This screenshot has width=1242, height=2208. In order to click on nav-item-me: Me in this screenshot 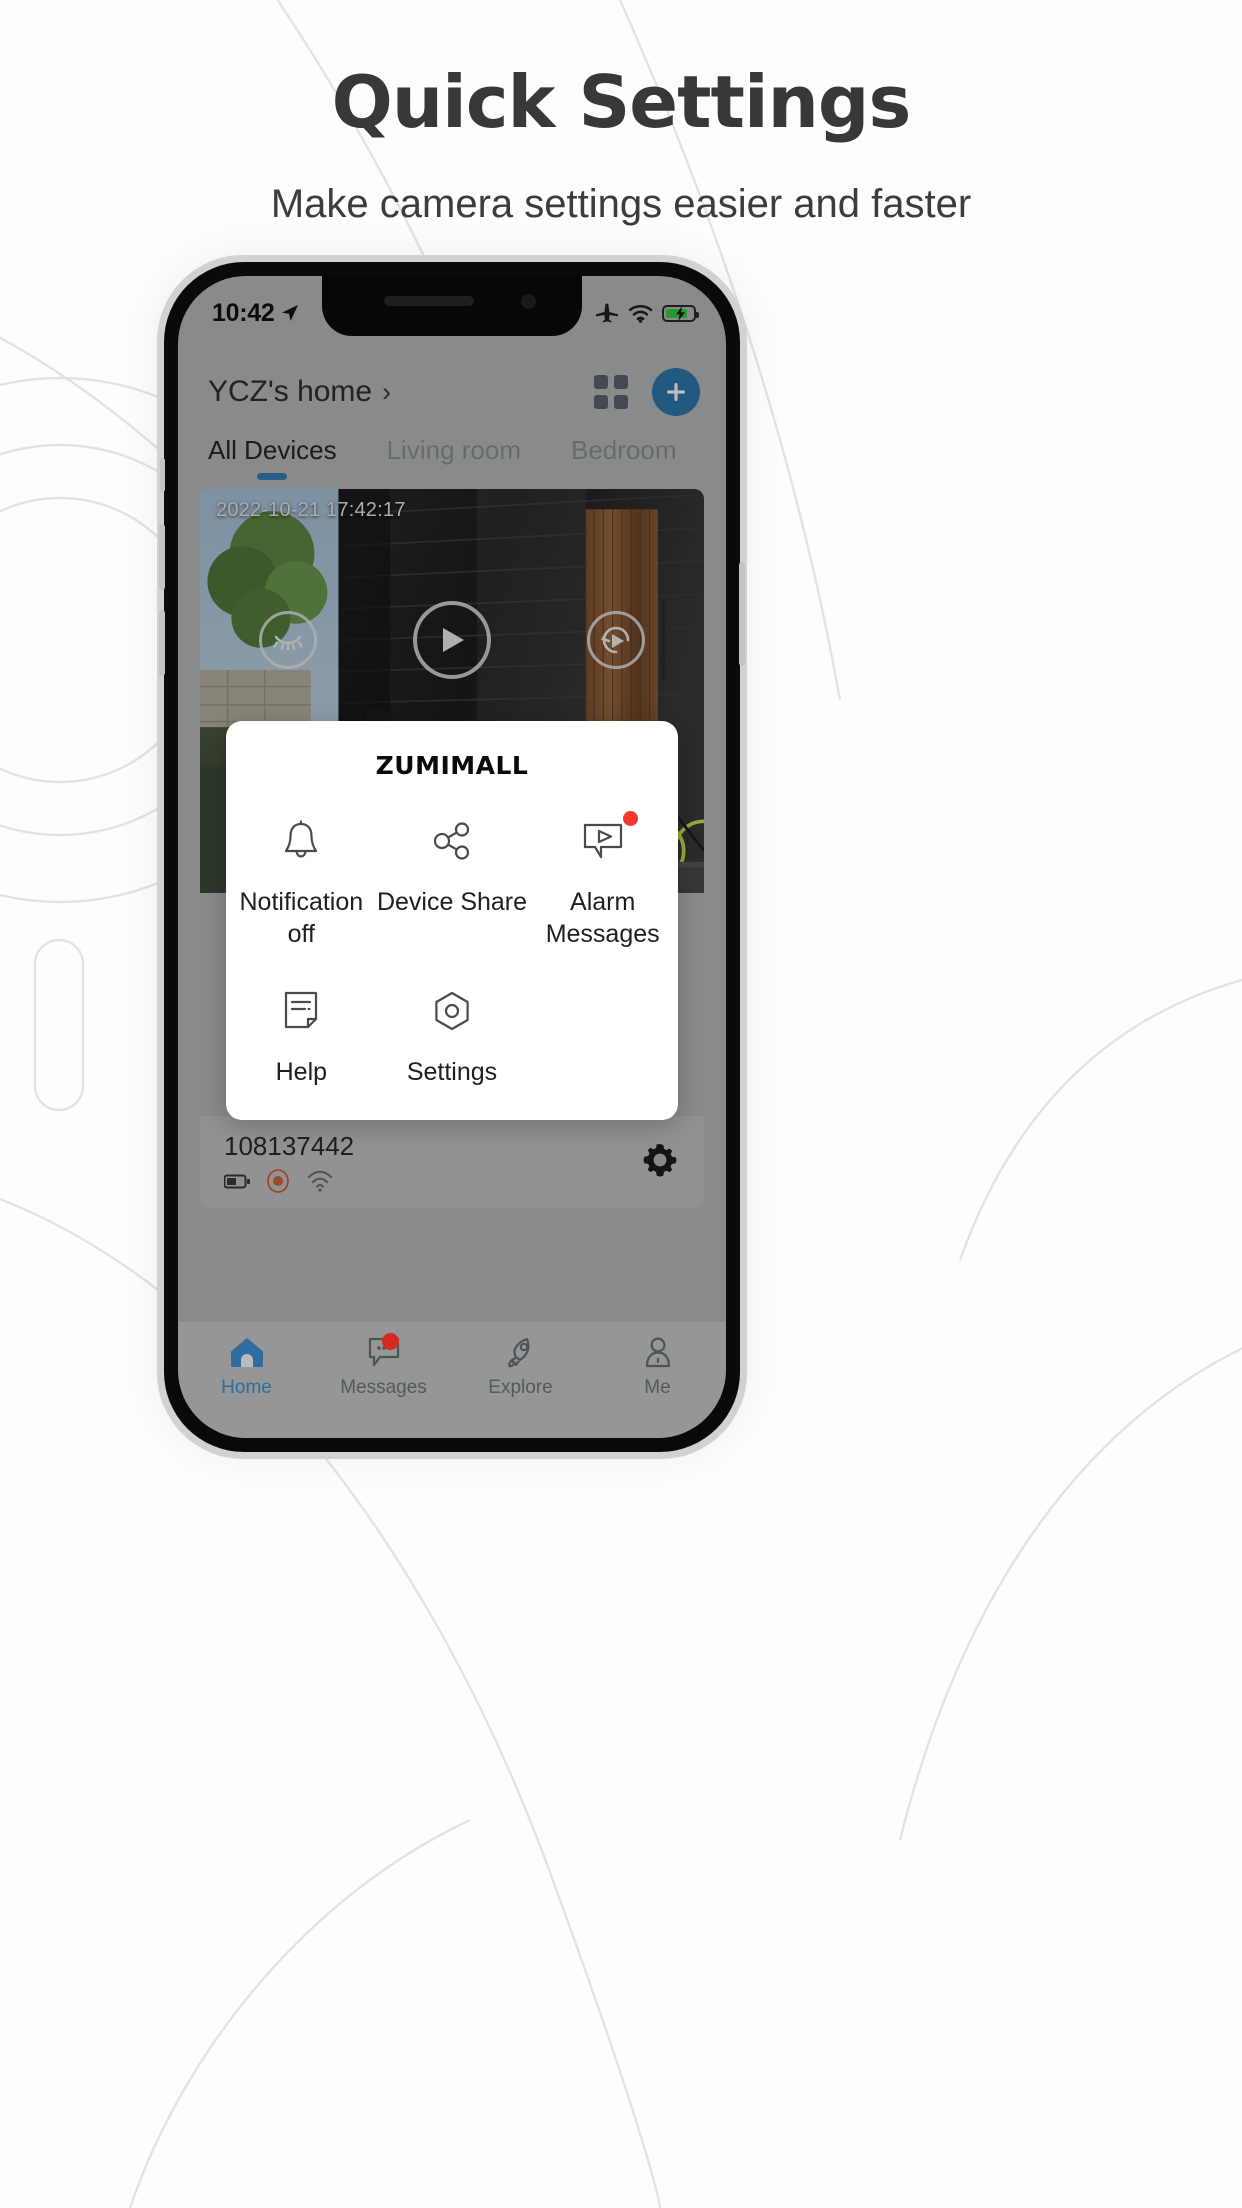, I will do `click(657, 1367)`.